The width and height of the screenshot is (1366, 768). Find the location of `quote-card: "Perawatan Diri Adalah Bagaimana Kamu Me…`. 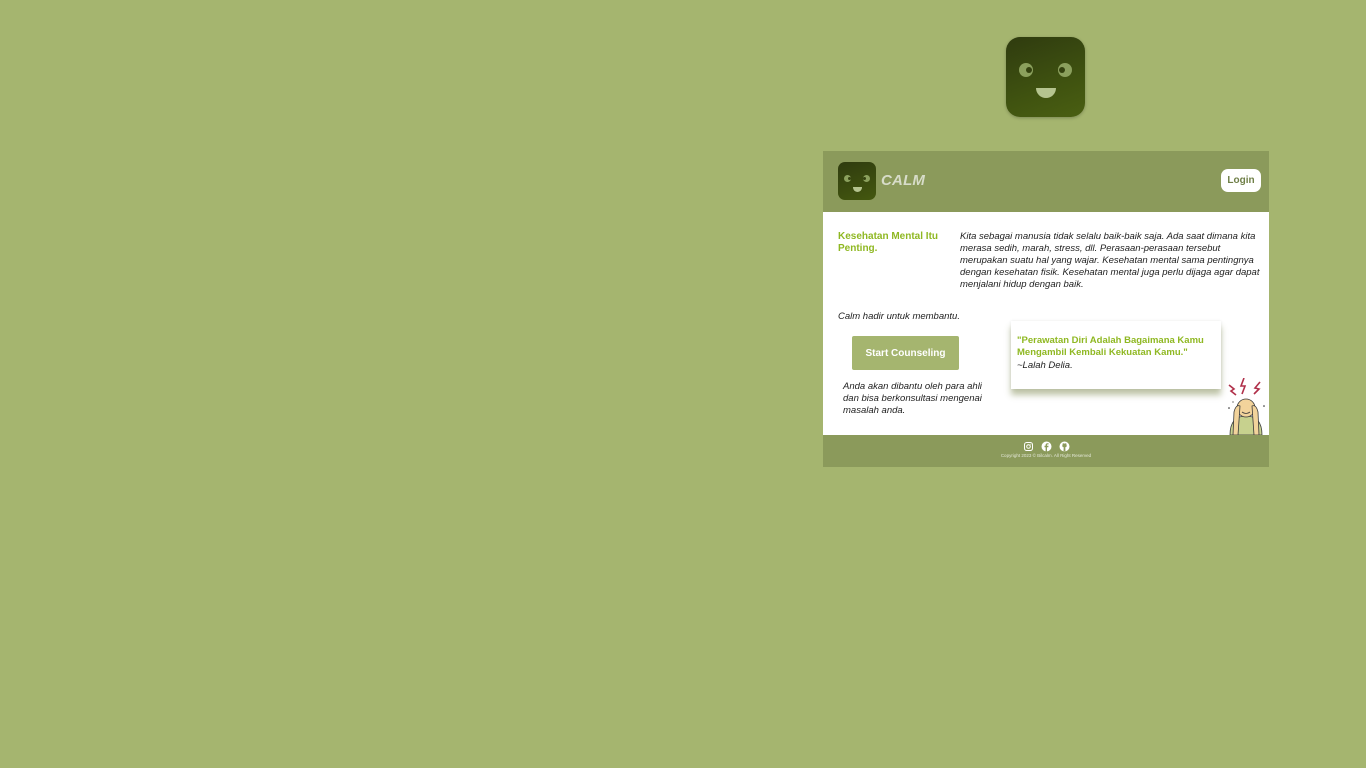

quote-card: "Perawatan Diri Adalah Bagaimana Kamu Me… is located at coordinates (1116, 355).